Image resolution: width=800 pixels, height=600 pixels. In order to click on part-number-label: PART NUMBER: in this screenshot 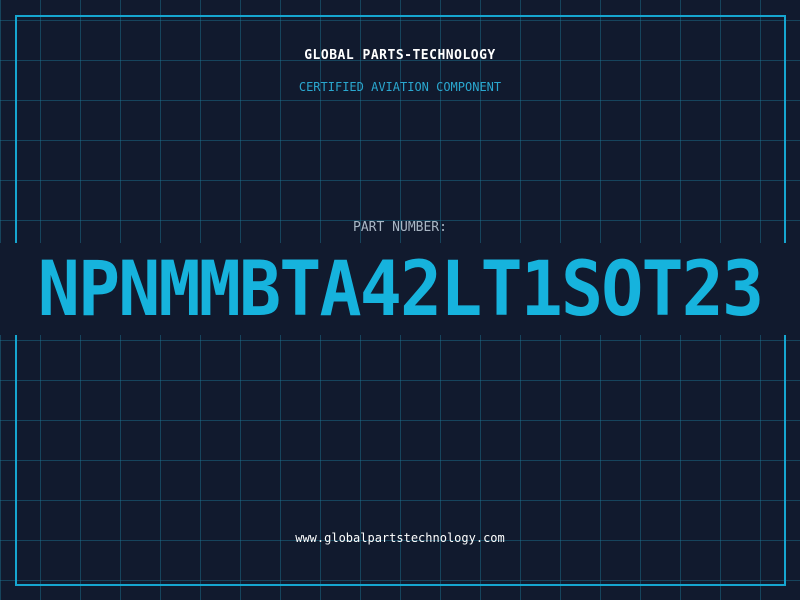, I will do `click(400, 227)`.